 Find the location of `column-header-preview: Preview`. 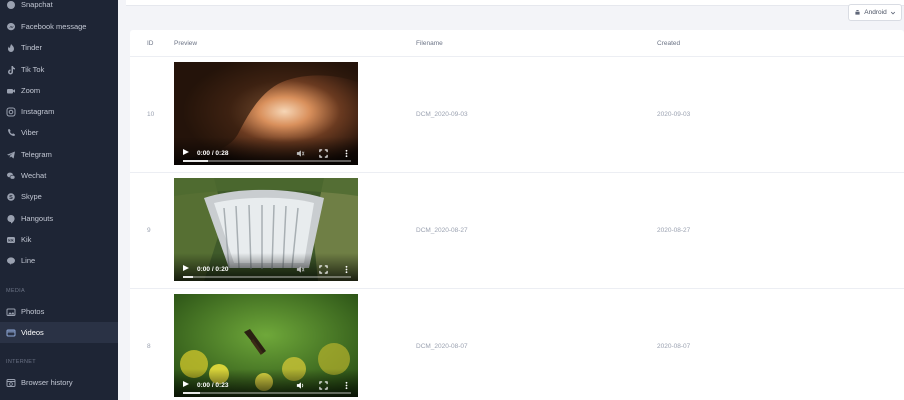

column-header-preview: Preview is located at coordinates (185, 43).